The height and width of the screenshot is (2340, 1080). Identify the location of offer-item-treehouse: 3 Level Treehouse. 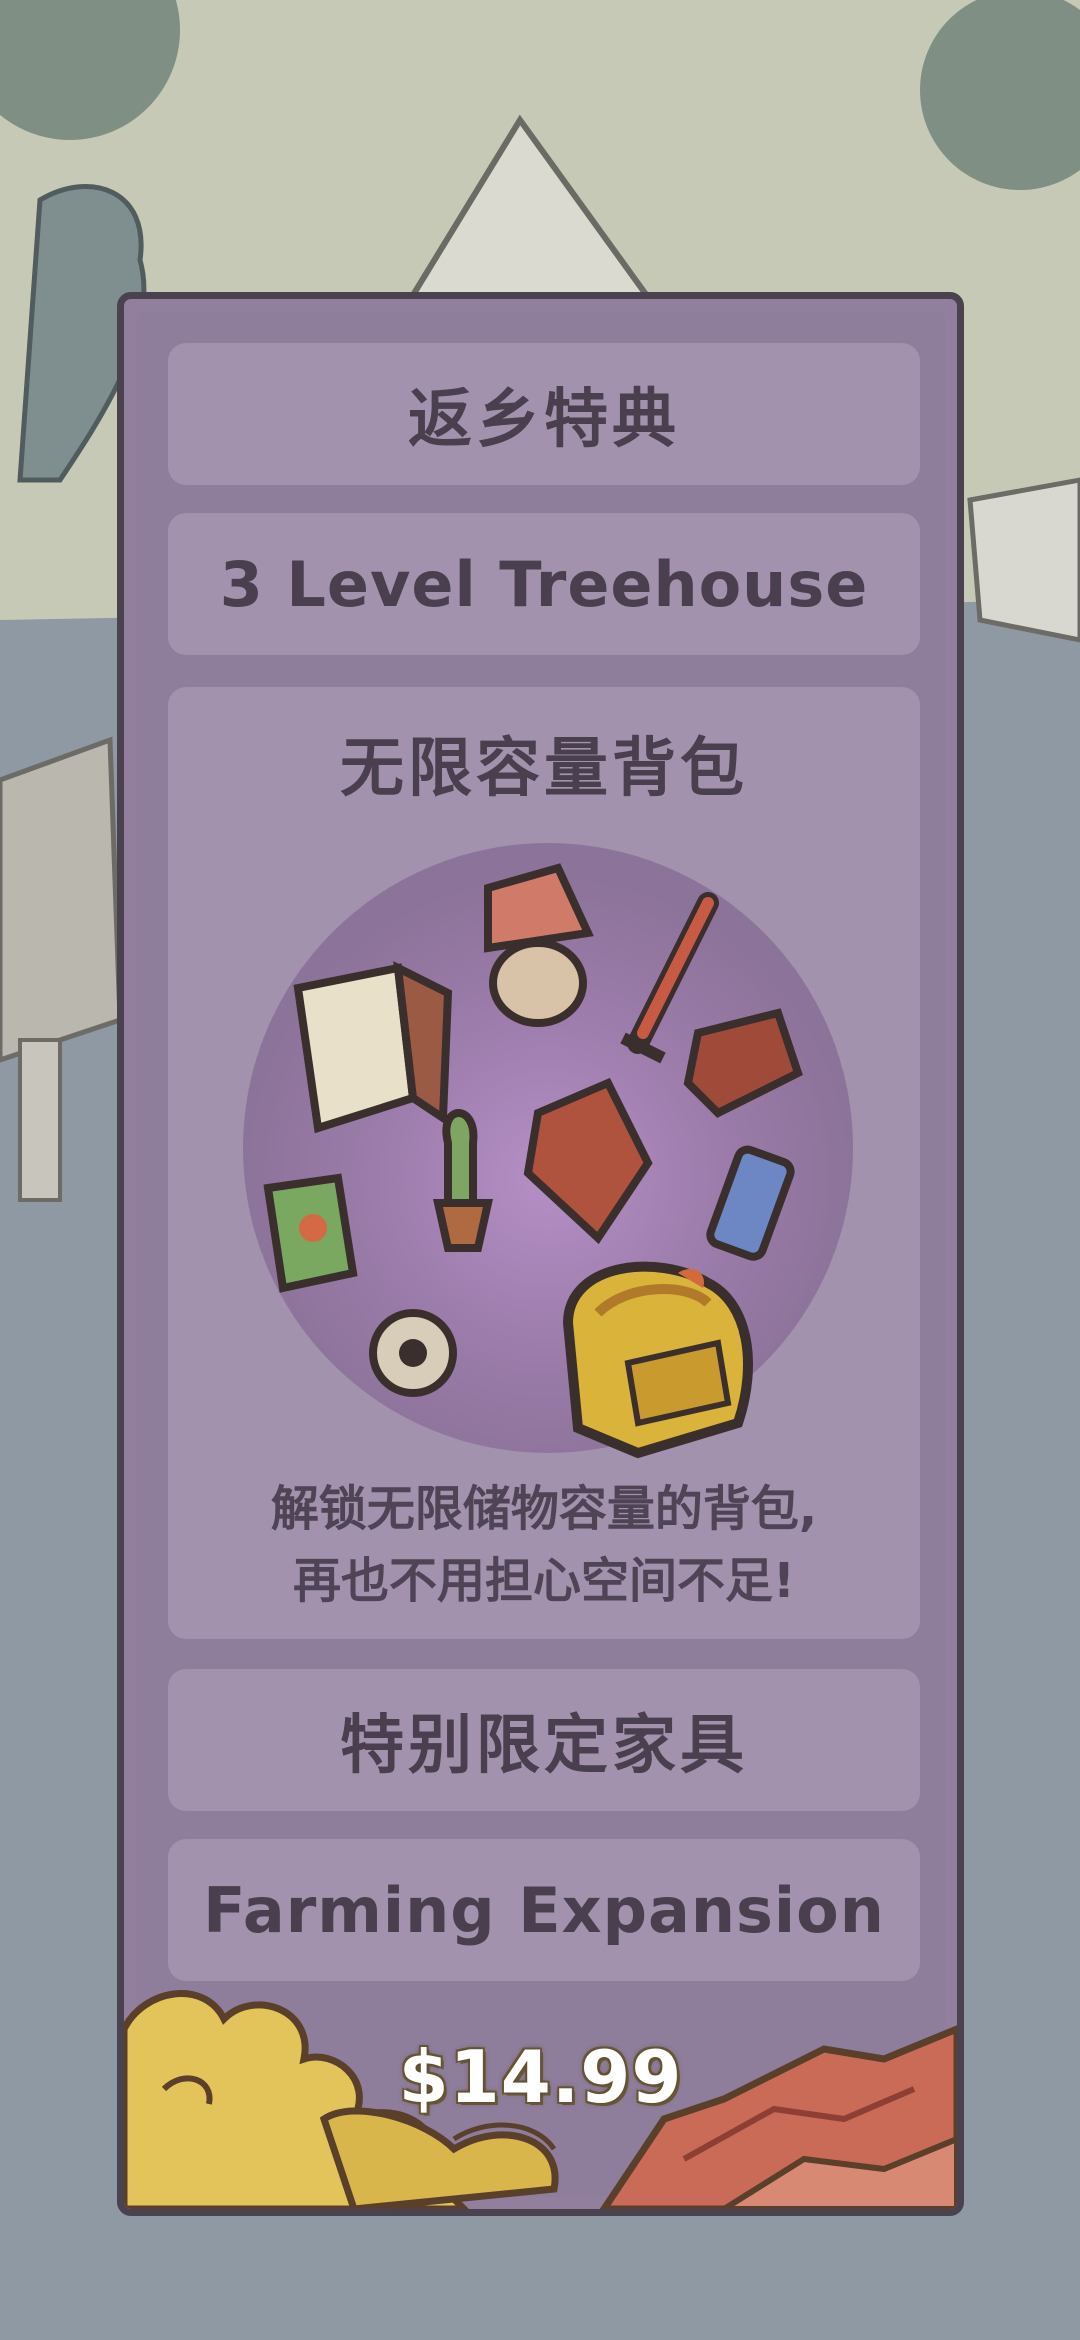
(544, 584).